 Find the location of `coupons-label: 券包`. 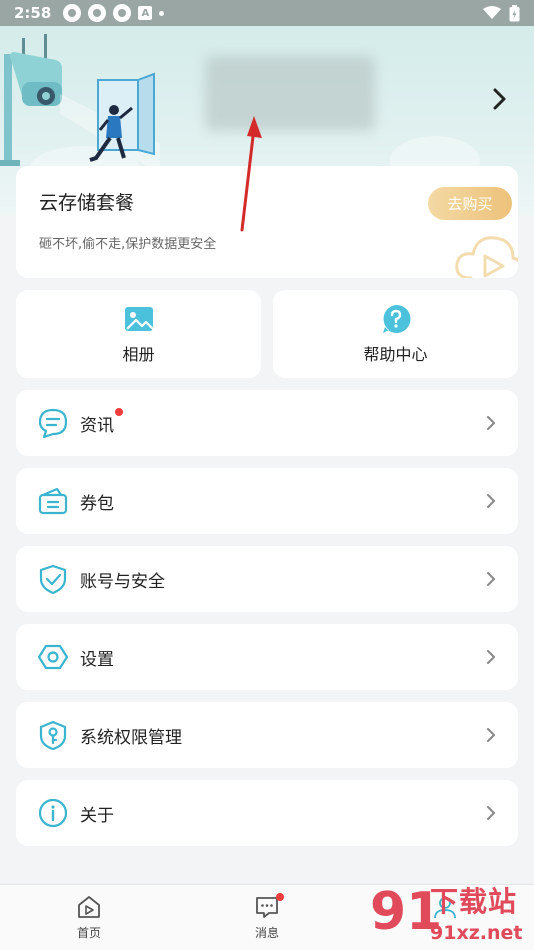

coupons-label: 券包 is located at coordinates (97, 503).